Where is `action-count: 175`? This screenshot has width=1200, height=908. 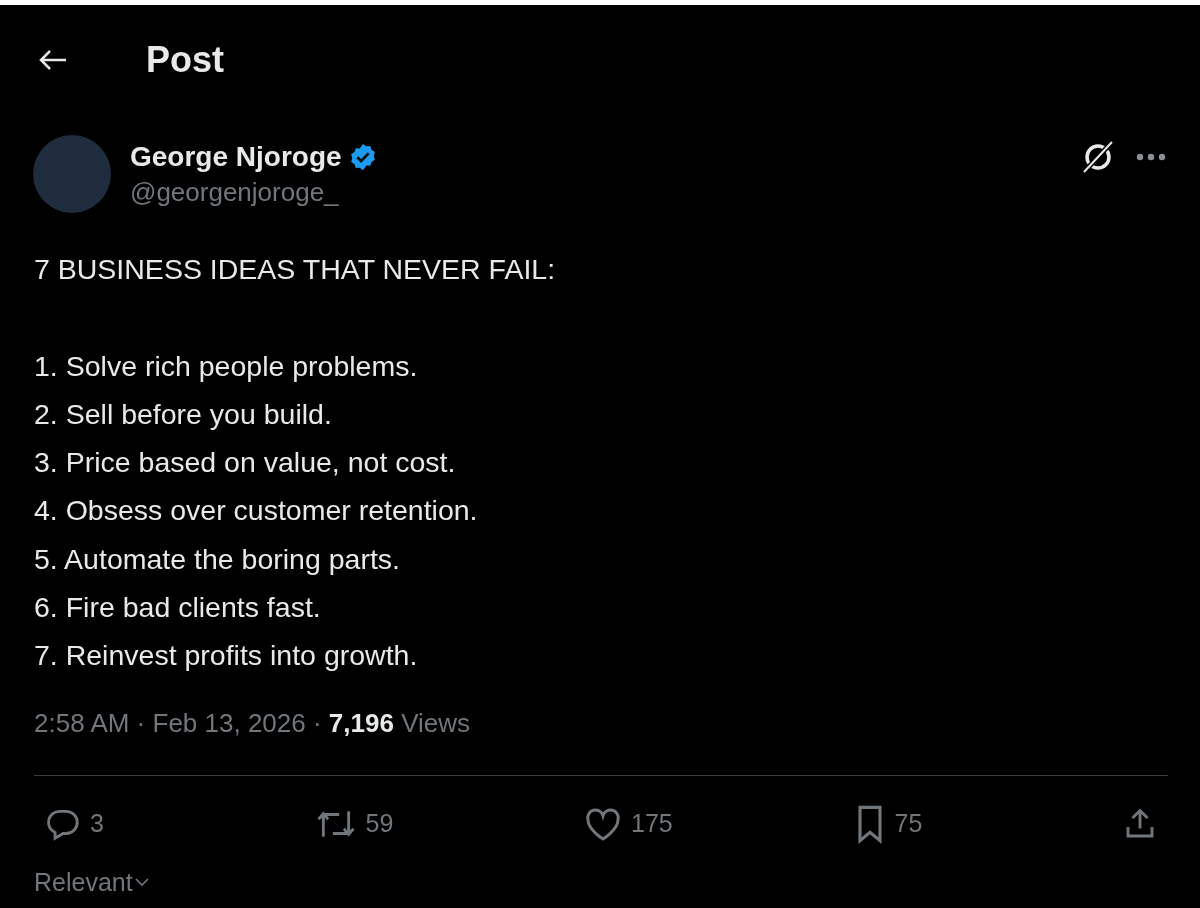
action-count: 175 is located at coordinates (652, 824).